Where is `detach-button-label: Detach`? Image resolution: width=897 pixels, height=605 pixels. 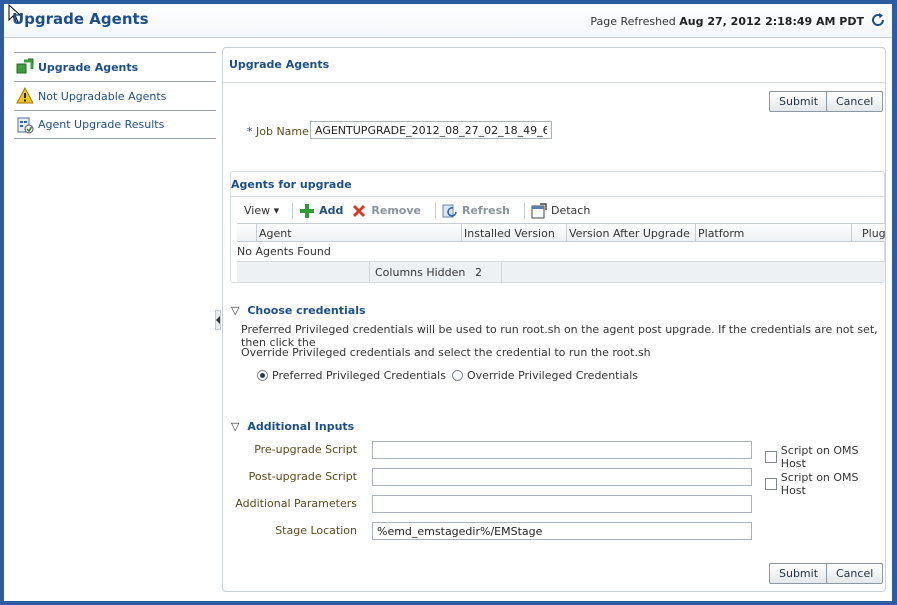
detach-button-label: Detach is located at coordinates (570, 210).